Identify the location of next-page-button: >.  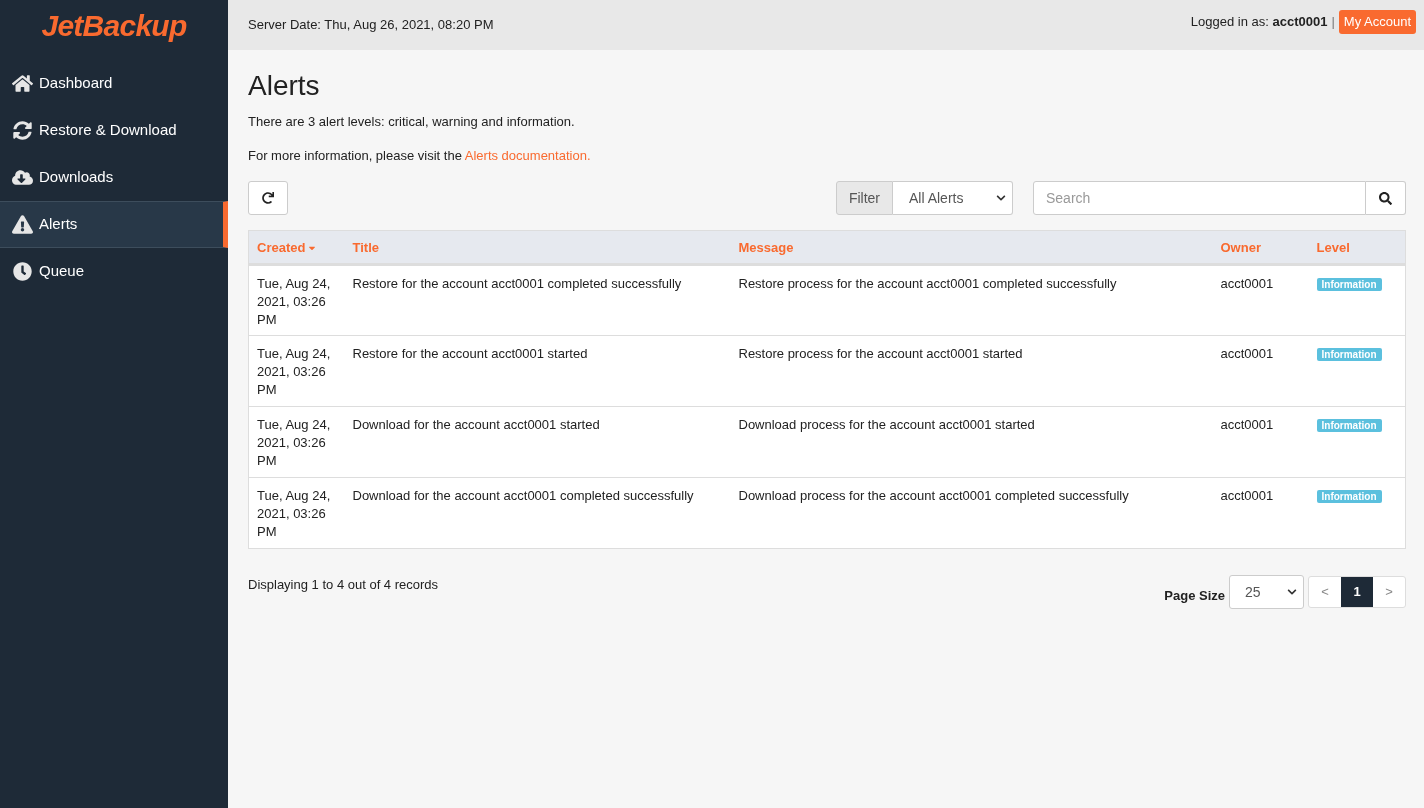
(1389, 592).